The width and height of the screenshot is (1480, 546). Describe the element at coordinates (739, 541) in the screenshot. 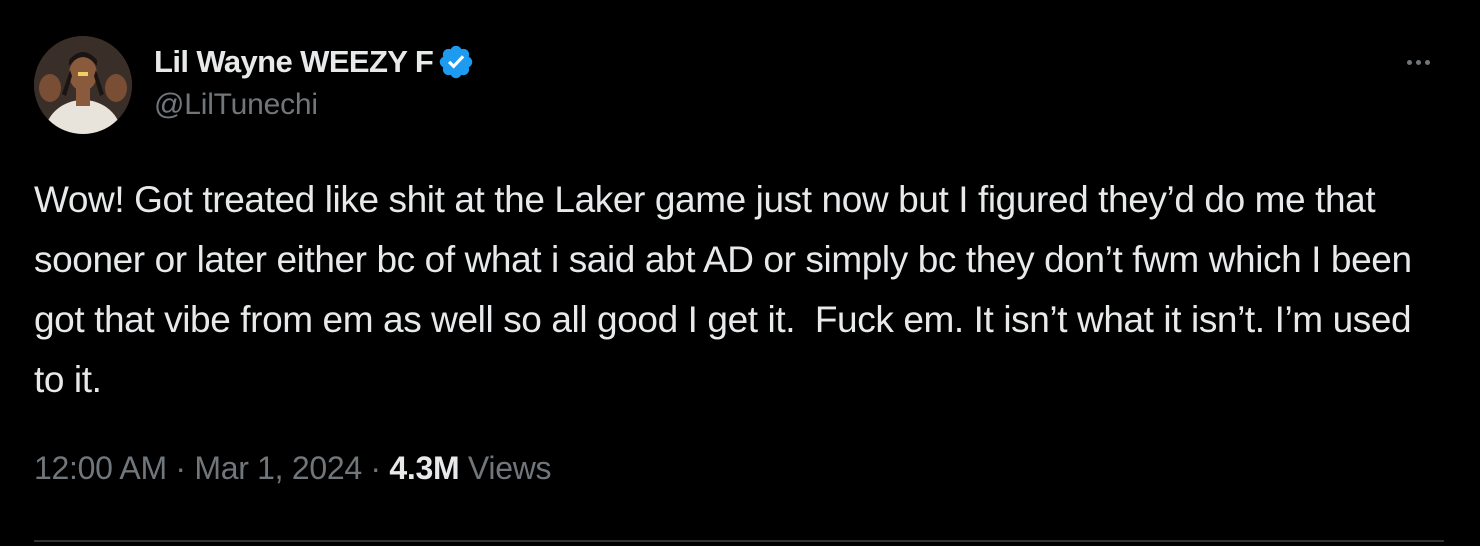

I see `divider` at that location.